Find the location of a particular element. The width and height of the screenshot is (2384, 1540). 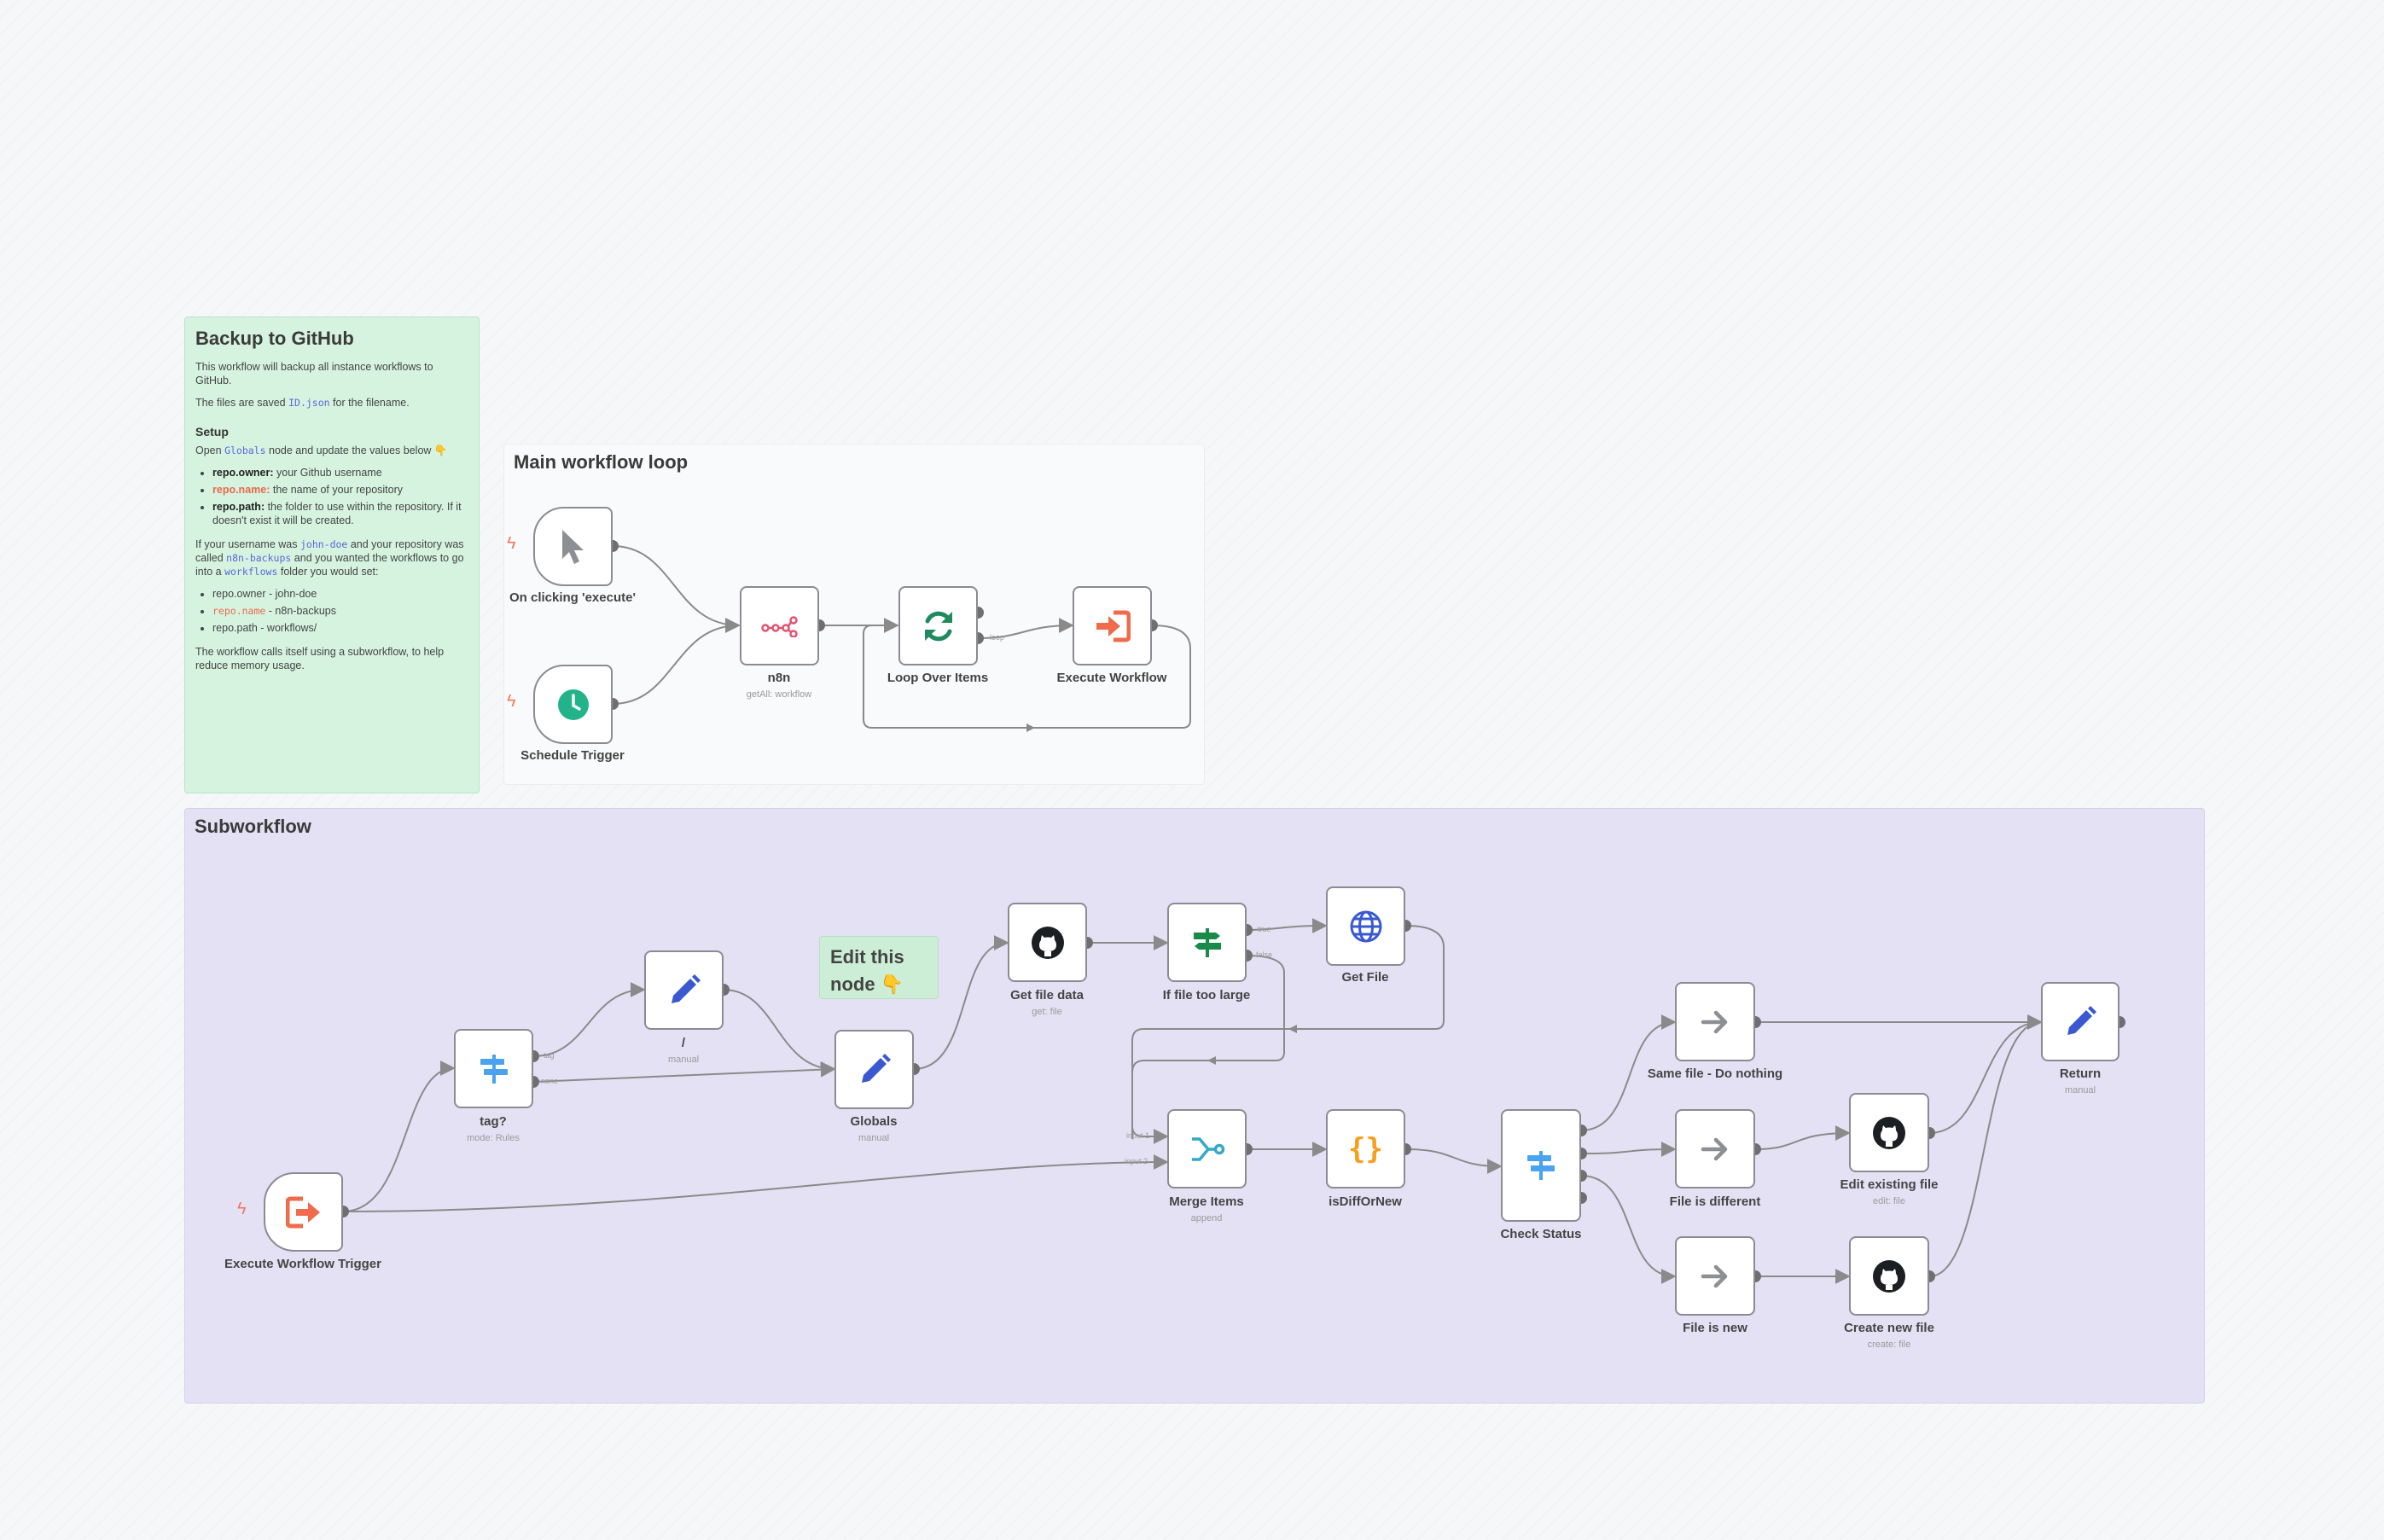

node-subtitle: getAll: workflow is located at coordinates (779, 694).